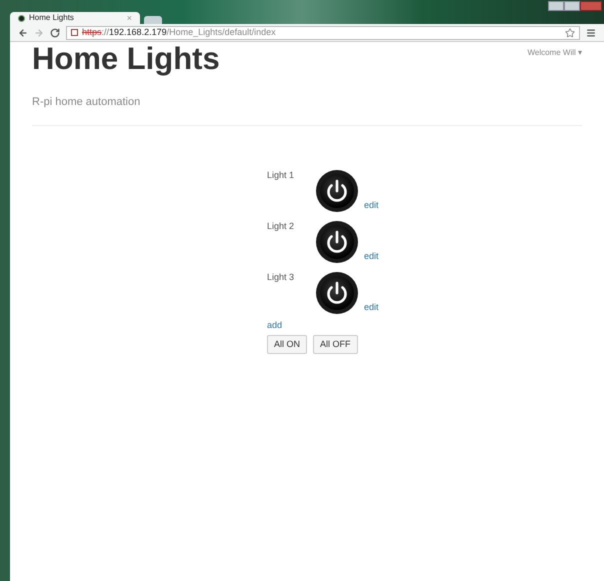 This screenshot has height=581, width=604. Describe the element at coordinates (87, 102) in the screenshot. I see `page-subtitle: R-pi home automation` at that location.